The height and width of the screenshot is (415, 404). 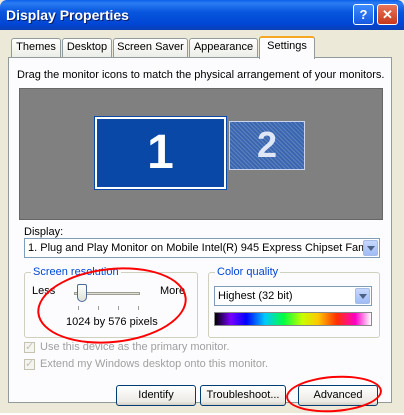 I want to click on monitor-1-icon: 1, so click(x=160, y=153).